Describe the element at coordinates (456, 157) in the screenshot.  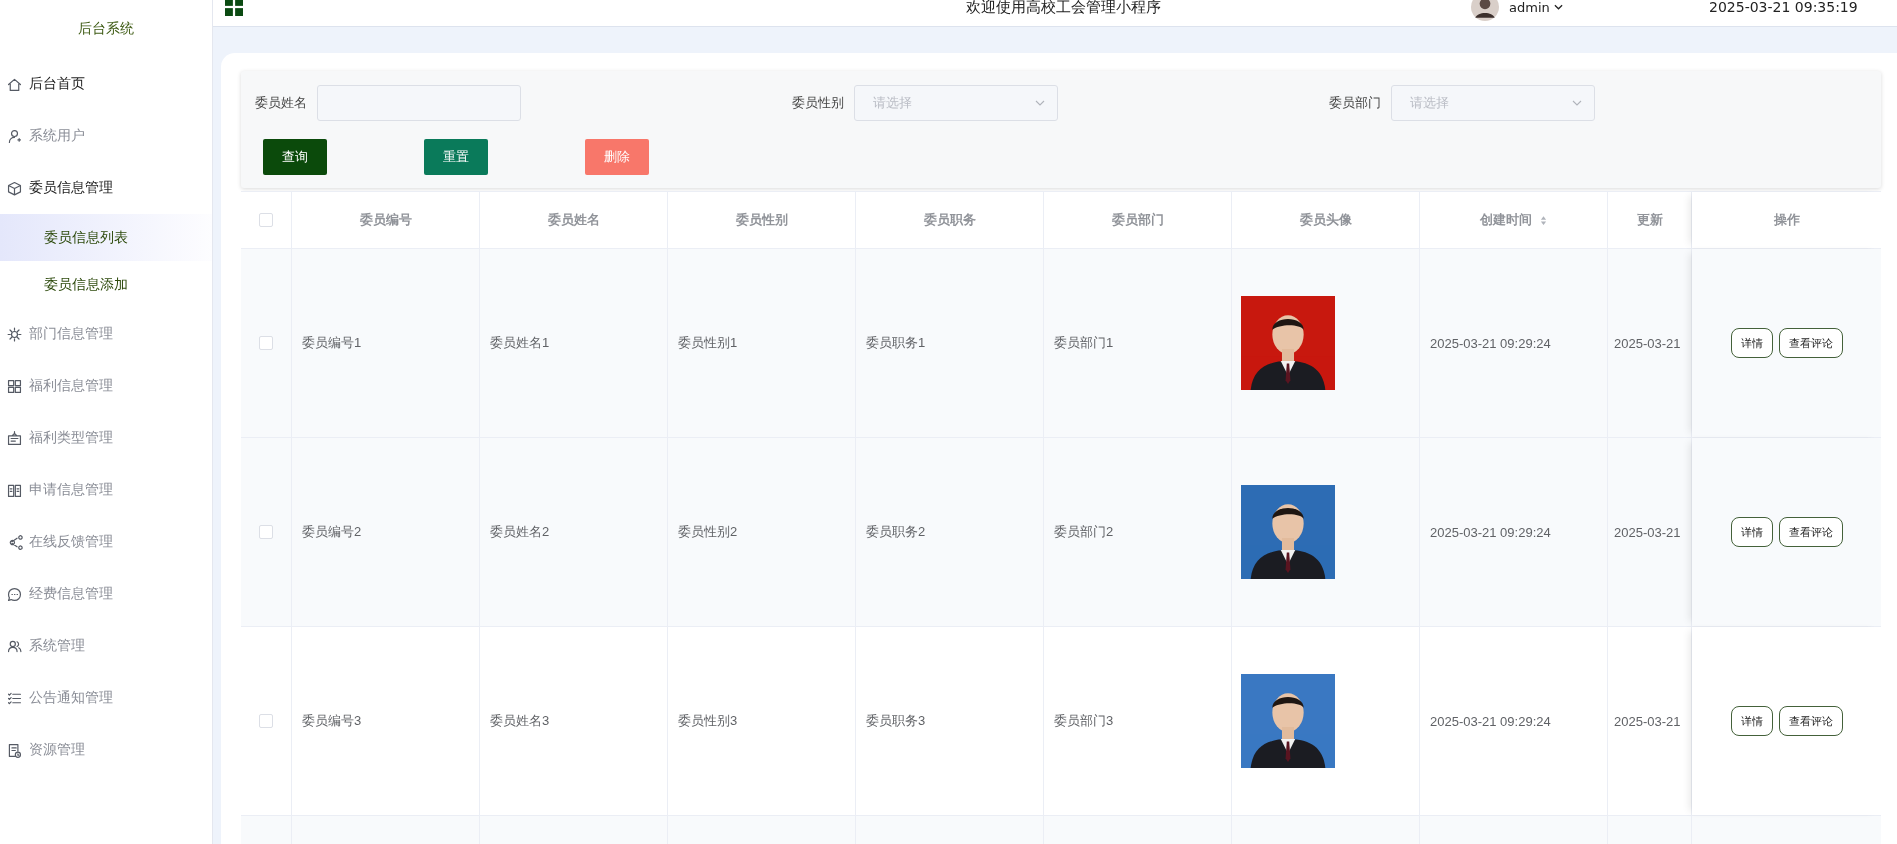
I see `action-button: 重置` at that location.